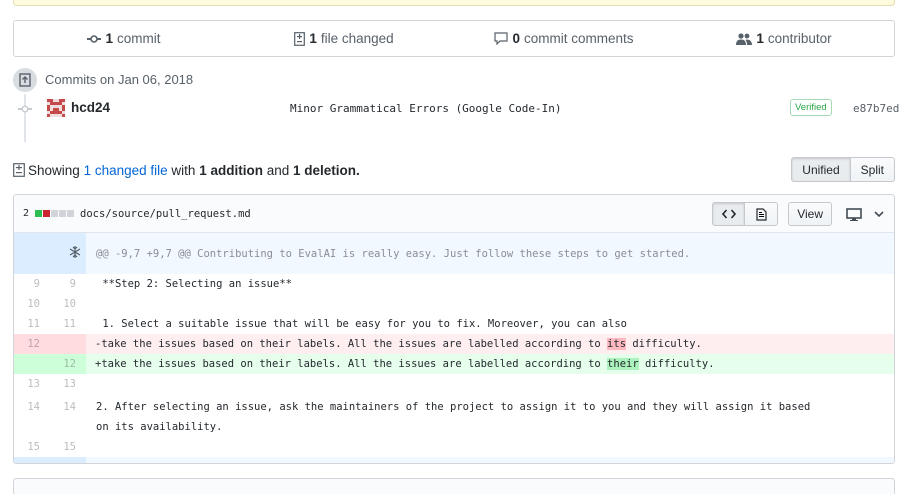 This screenshot has width=922, height=494. I want to click on commit-icon, so click(94, 38).